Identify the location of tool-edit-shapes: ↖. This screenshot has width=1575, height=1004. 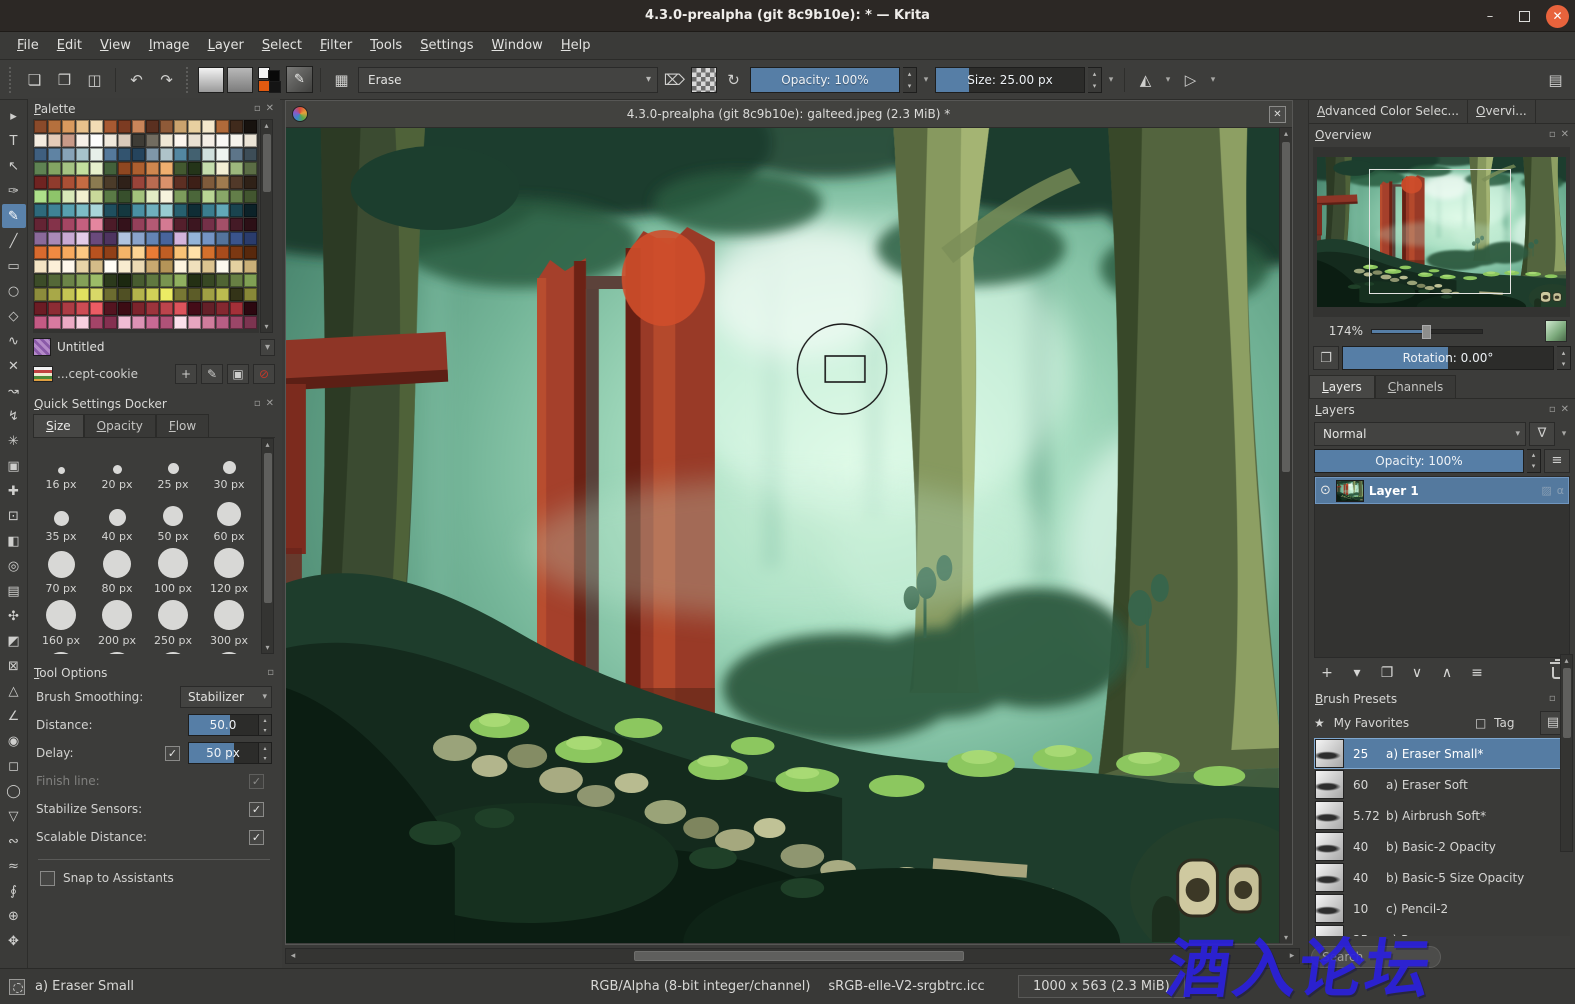
(14, 166).